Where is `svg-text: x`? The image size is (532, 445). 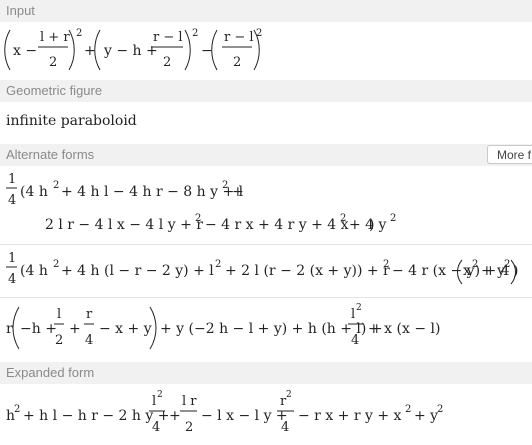 svg-text: x is located at coordinates (467, 271).